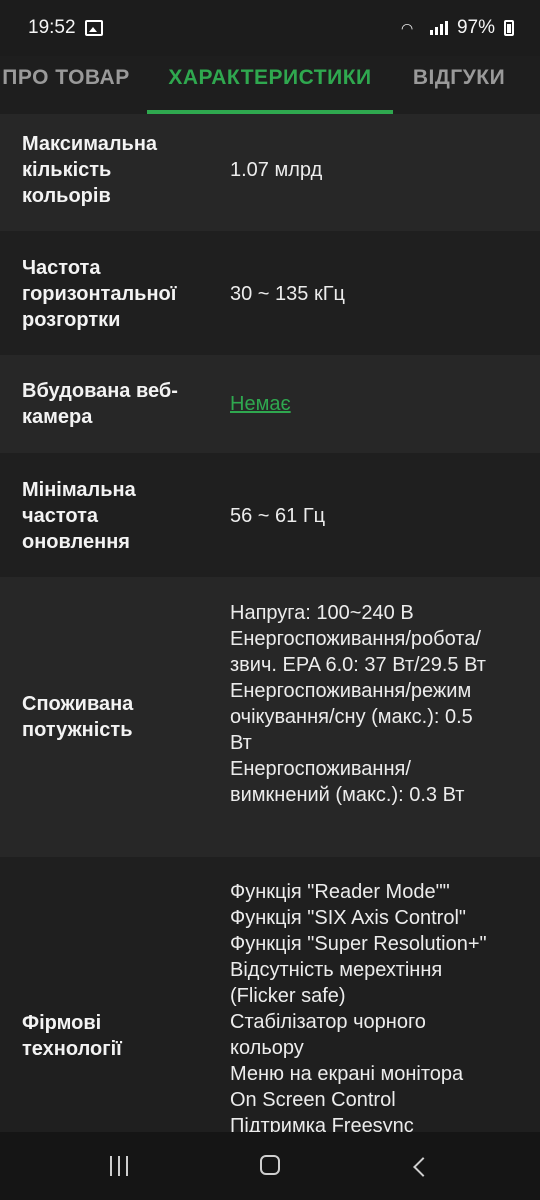 The image size is (540, 1200). Describe the element at coordinates (112, 1036) in the screenshot. I see `spec-label: Фірмові технології` at that location.